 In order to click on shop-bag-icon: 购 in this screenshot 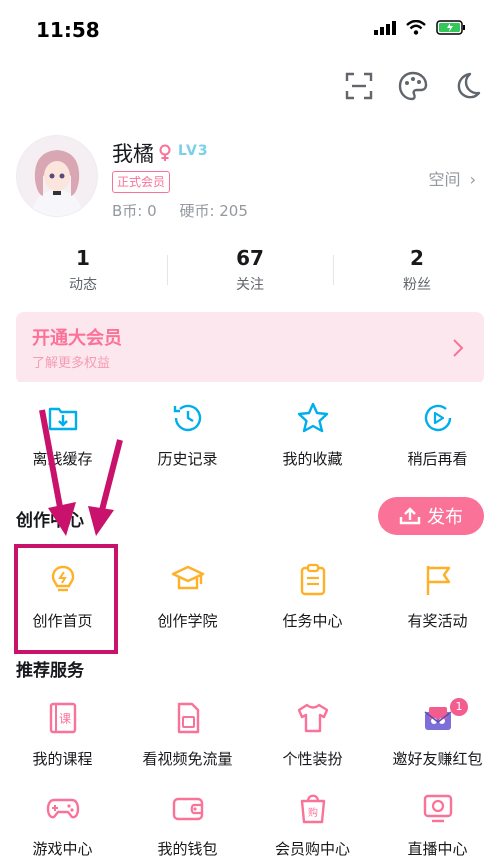, I will do `click(312, 809)`.